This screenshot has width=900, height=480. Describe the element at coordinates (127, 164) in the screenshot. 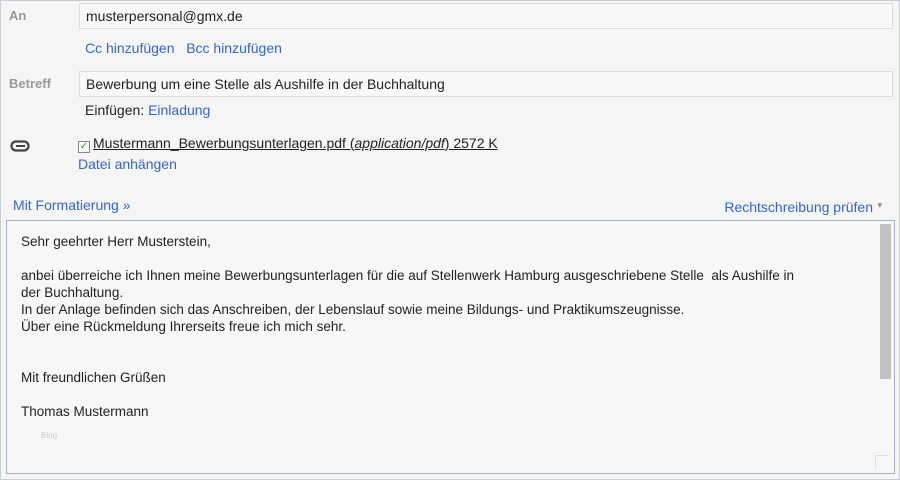

I see `attach-file-link: Datei anhängen` at that location.